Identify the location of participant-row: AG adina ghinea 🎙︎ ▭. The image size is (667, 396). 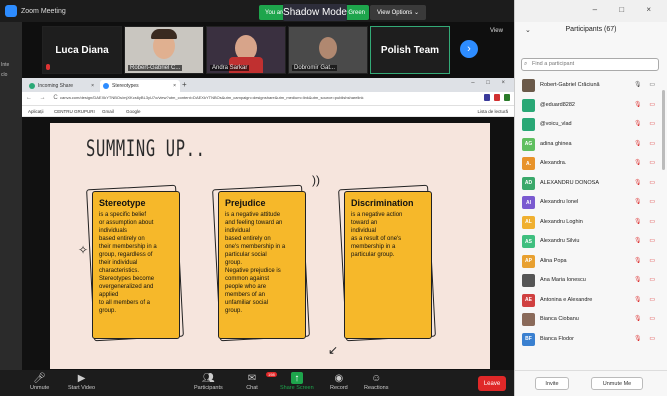
(591, 145).